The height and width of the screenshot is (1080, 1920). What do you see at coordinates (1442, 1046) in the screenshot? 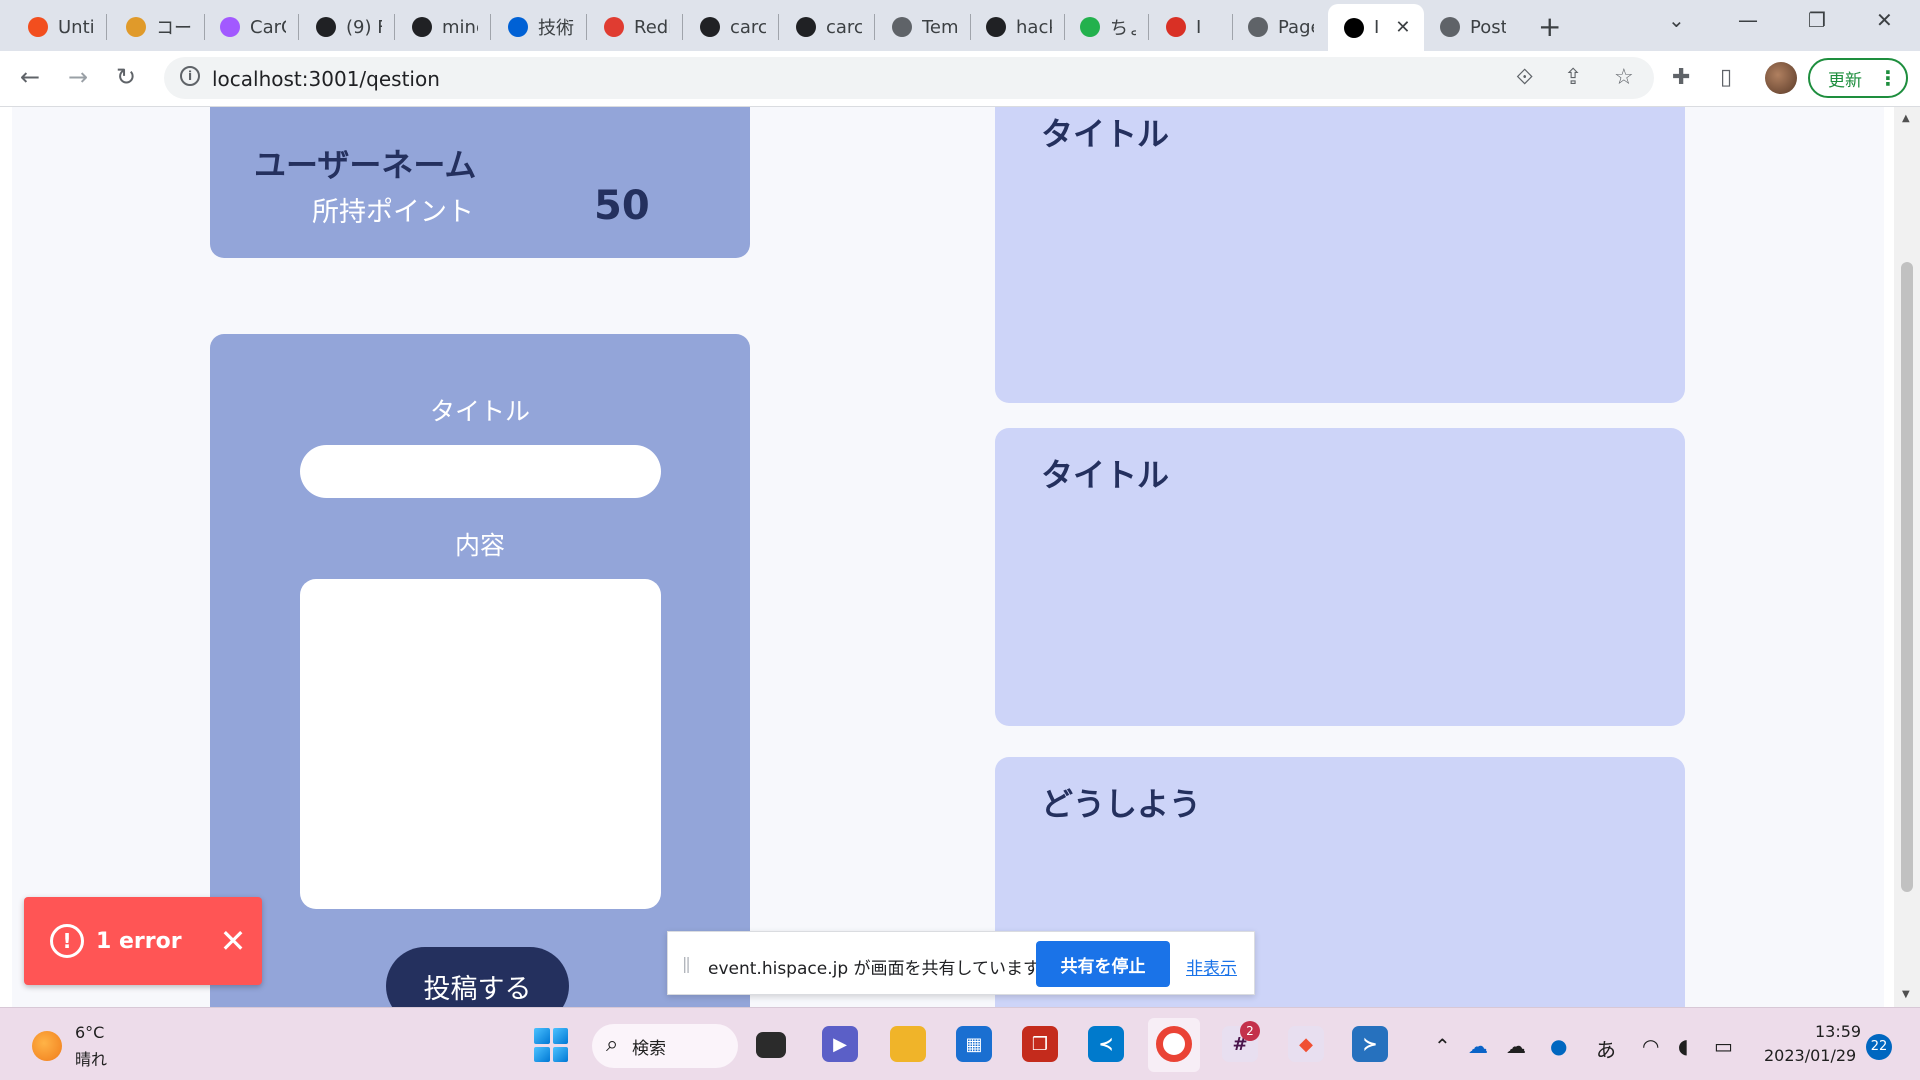
I see `tray-chevron-up-icon: ⌃` at bounding box center [1442, 1046].